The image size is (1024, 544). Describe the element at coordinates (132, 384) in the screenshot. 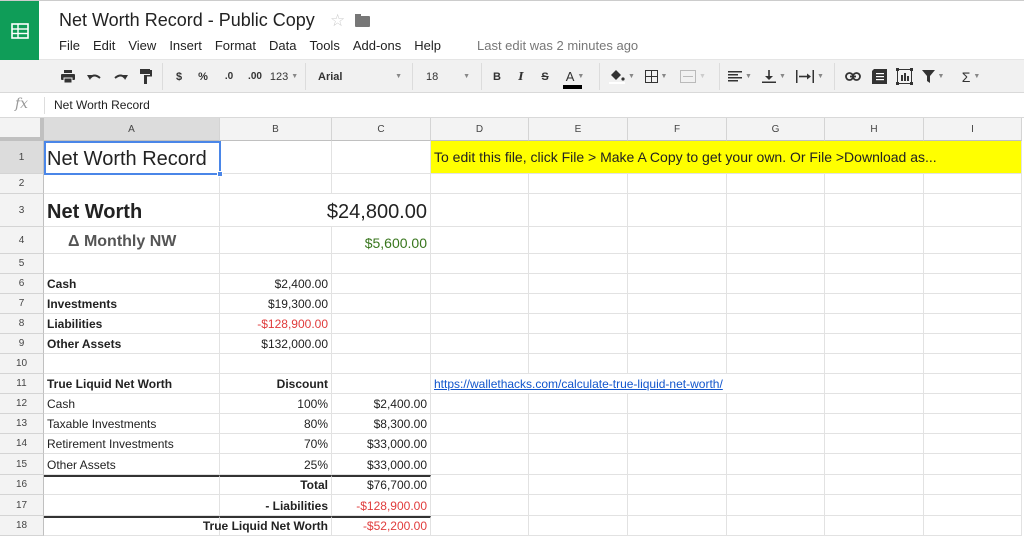

I see `cell-a11: True Liquid Net Worth` at that location.